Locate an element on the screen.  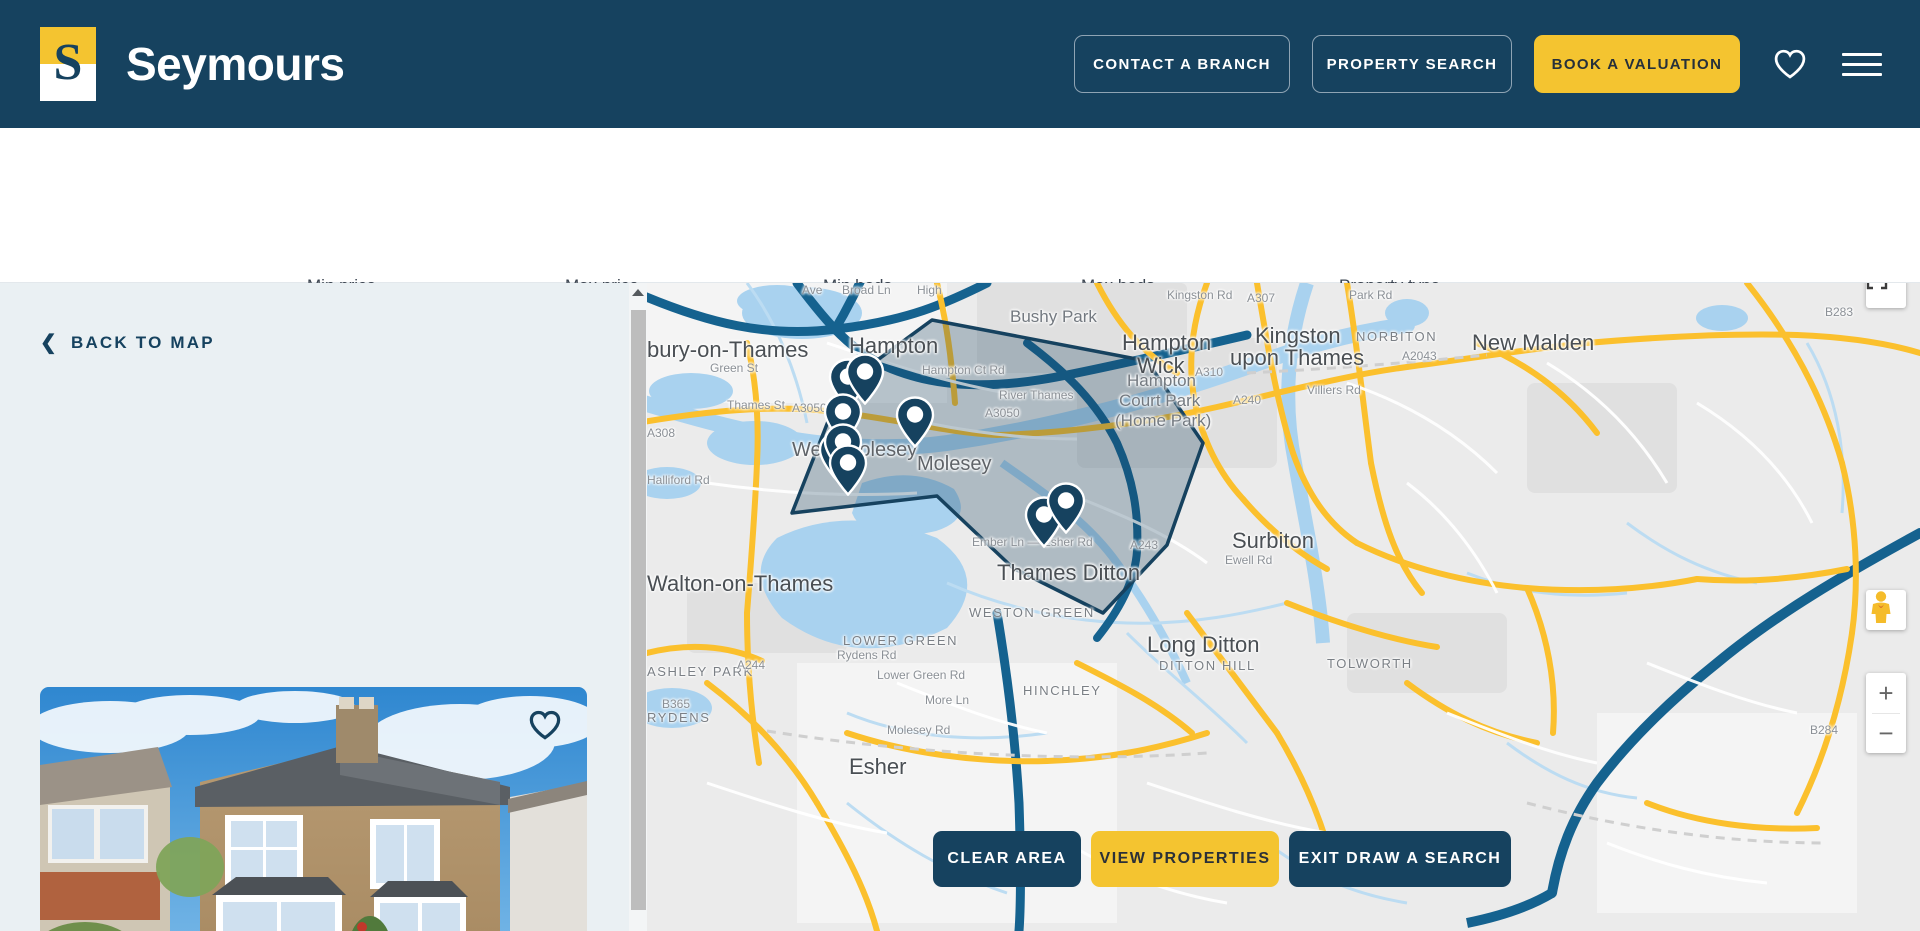
back-to-map-link: ❮ BACK TO MAP is located at coordinates (127, 343).